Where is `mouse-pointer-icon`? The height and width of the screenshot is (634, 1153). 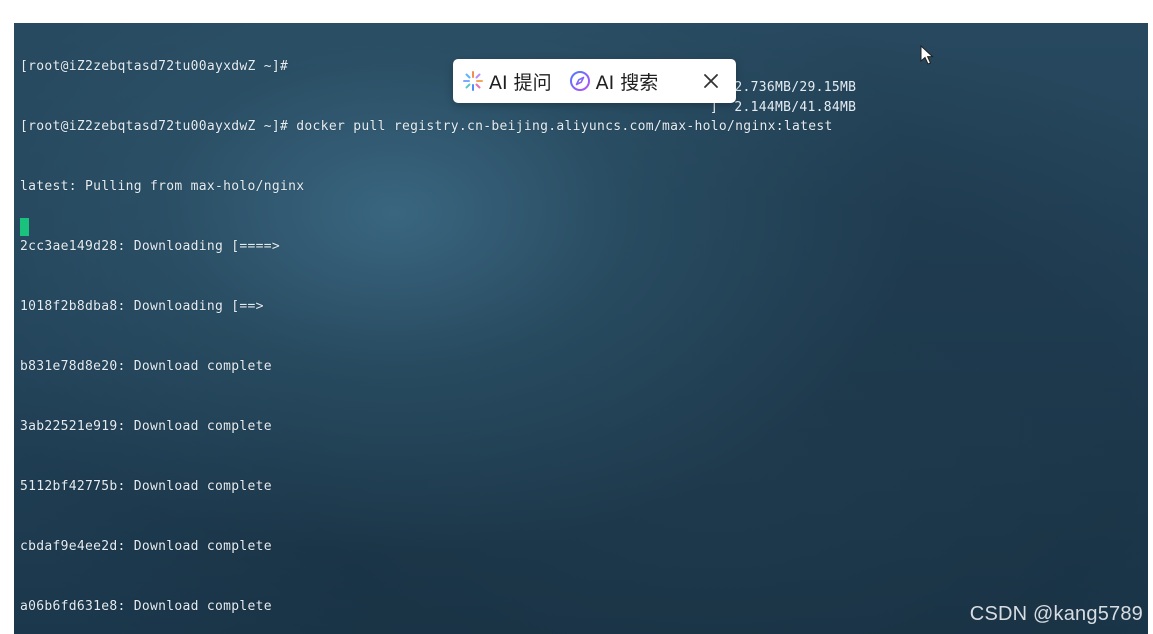
mouse-pointer-icon is located at coordinates (927, 55).